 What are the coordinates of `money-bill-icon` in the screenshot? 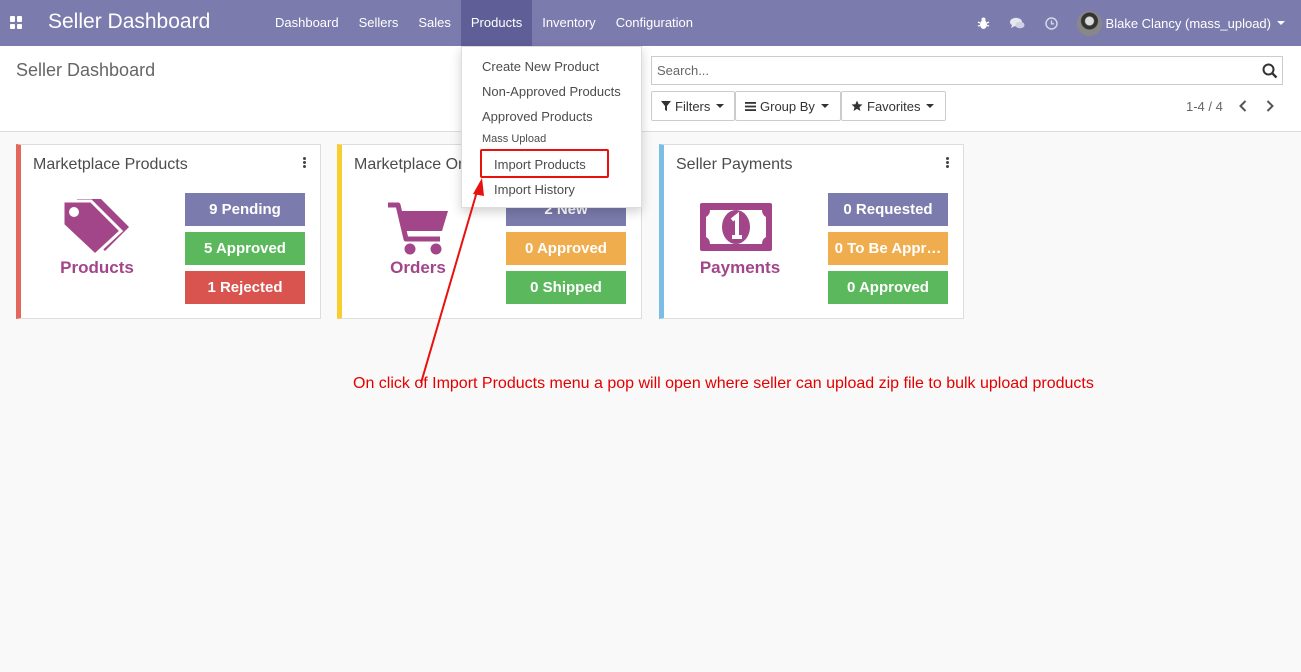 It's located at (736, 228).